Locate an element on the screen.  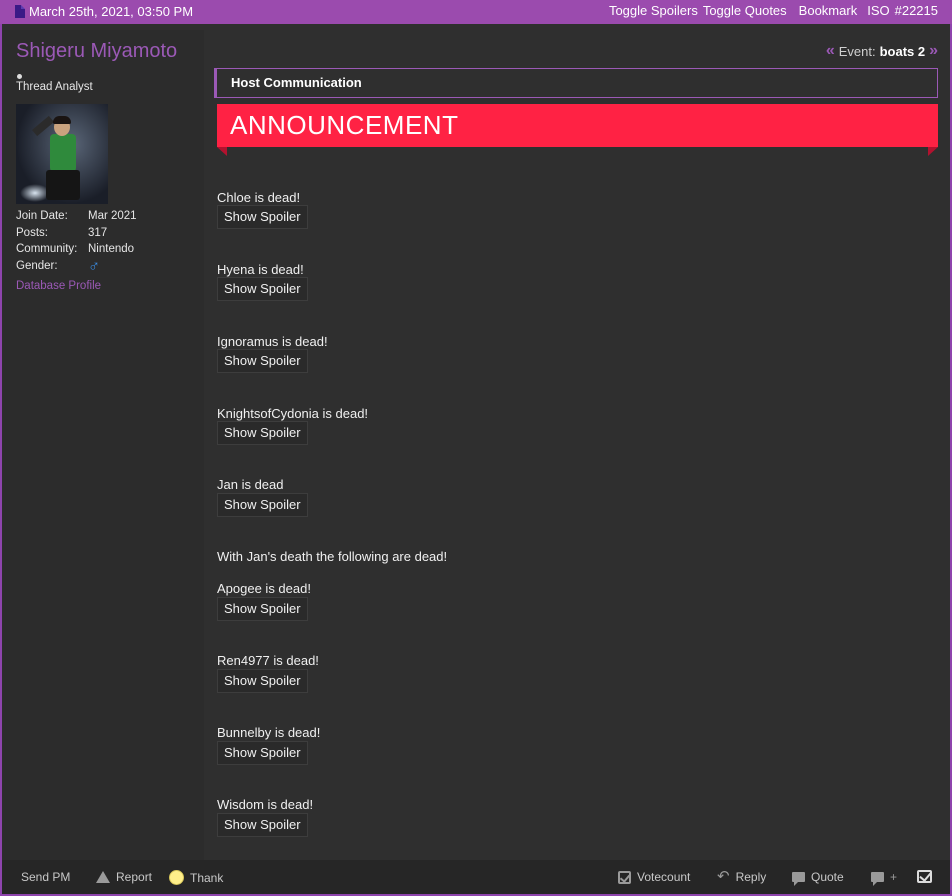
stat-label: Join Date: is located at coordinates (42, 216).